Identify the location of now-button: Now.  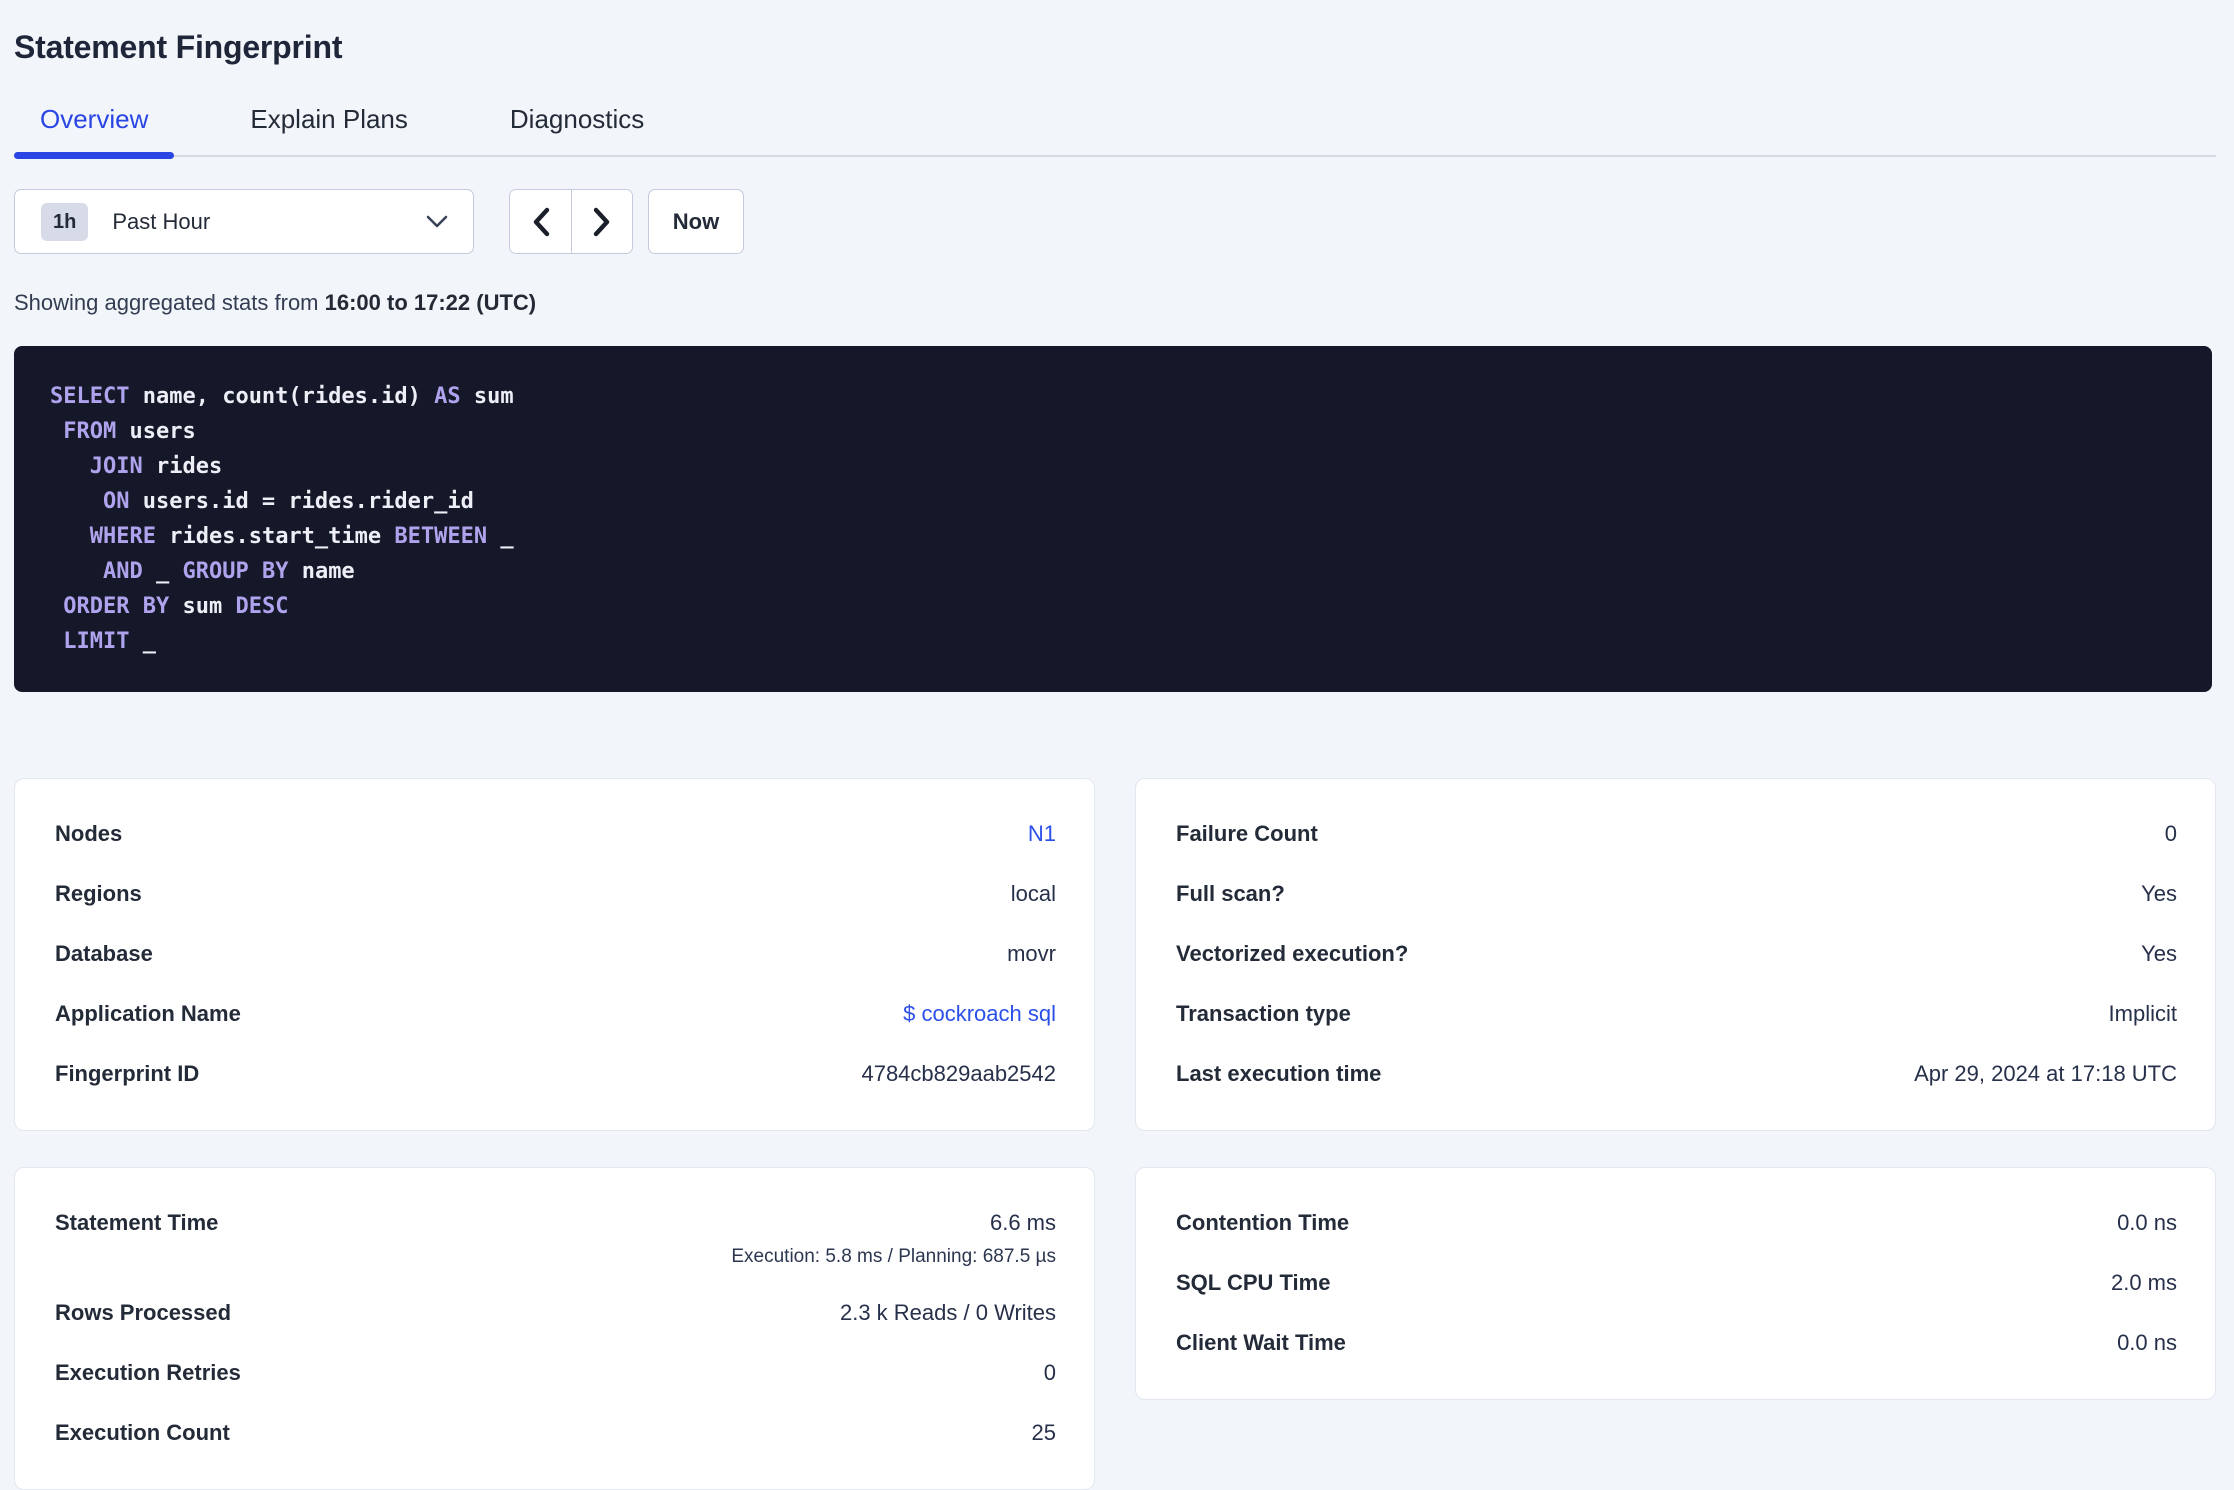
(696, 221).